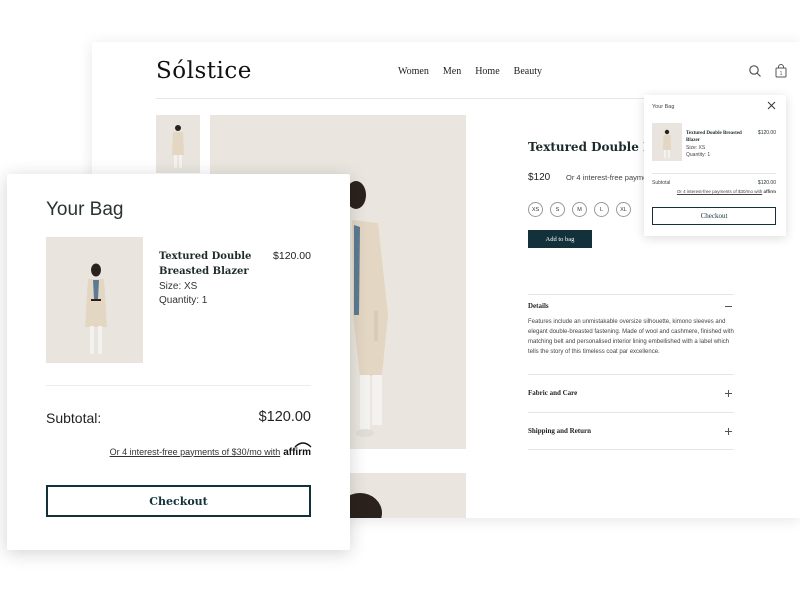 The height and width of the screenshot is (600, 800). What do you see at coordinates (284, 417) in the screenshot?
I see `bag-subtotal-value: $120.00` at bounding box center [284, 417].